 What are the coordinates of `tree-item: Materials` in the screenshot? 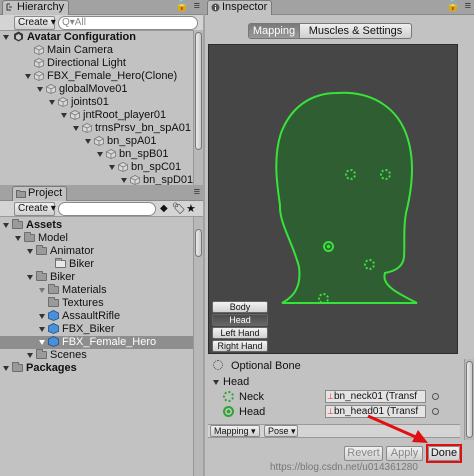 It's located at (96, 290).